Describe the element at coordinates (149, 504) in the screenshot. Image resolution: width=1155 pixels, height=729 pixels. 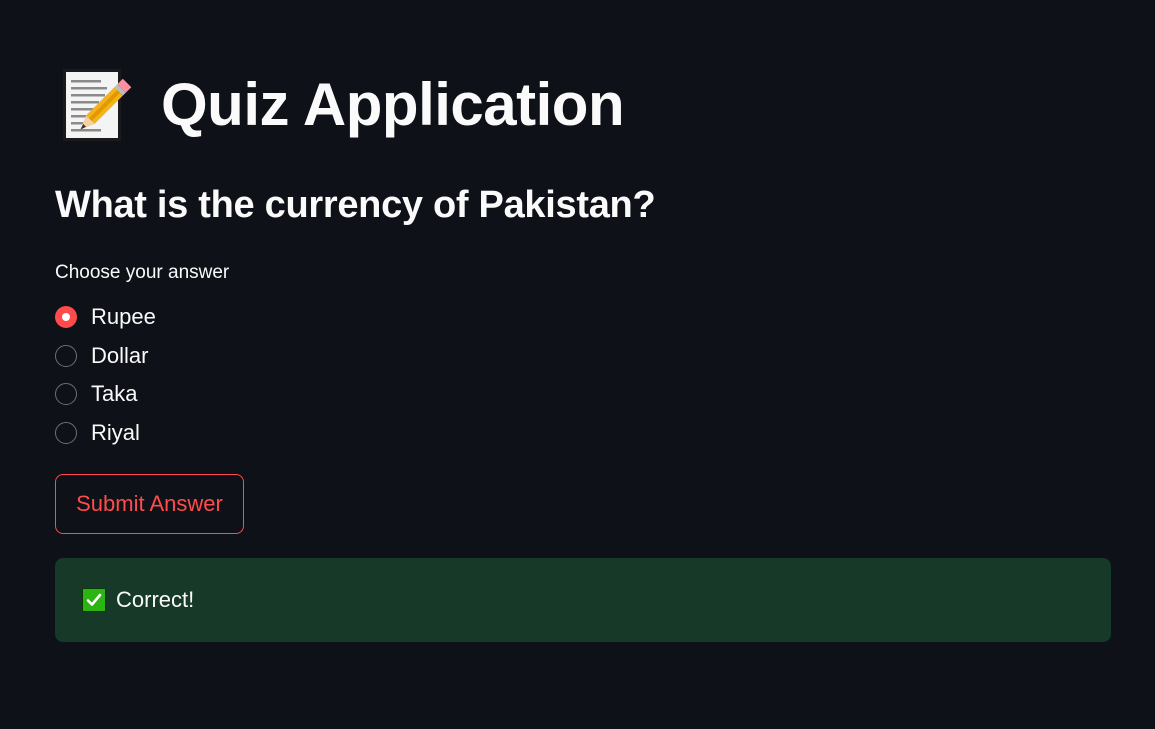
I see `submit-answer-button: Submit Answer` at that location.